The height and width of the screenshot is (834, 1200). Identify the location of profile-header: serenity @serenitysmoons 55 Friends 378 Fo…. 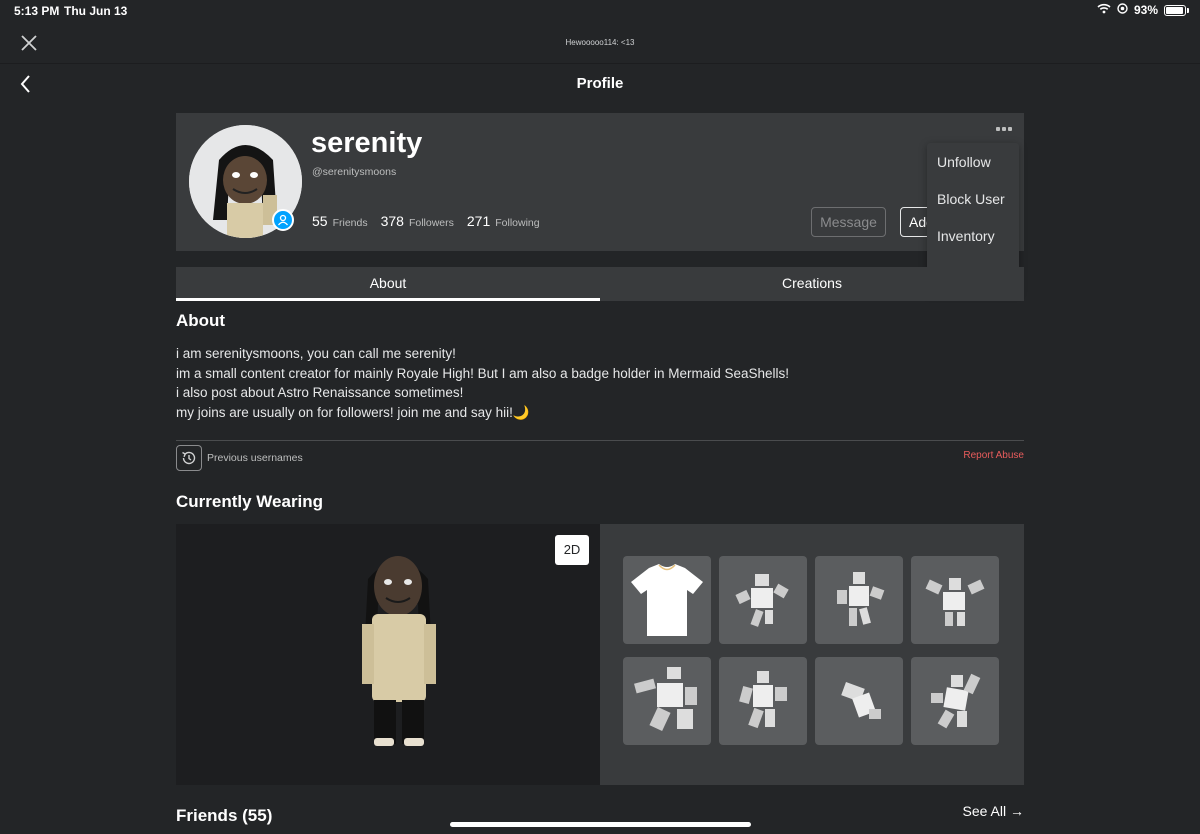
(600, 182).